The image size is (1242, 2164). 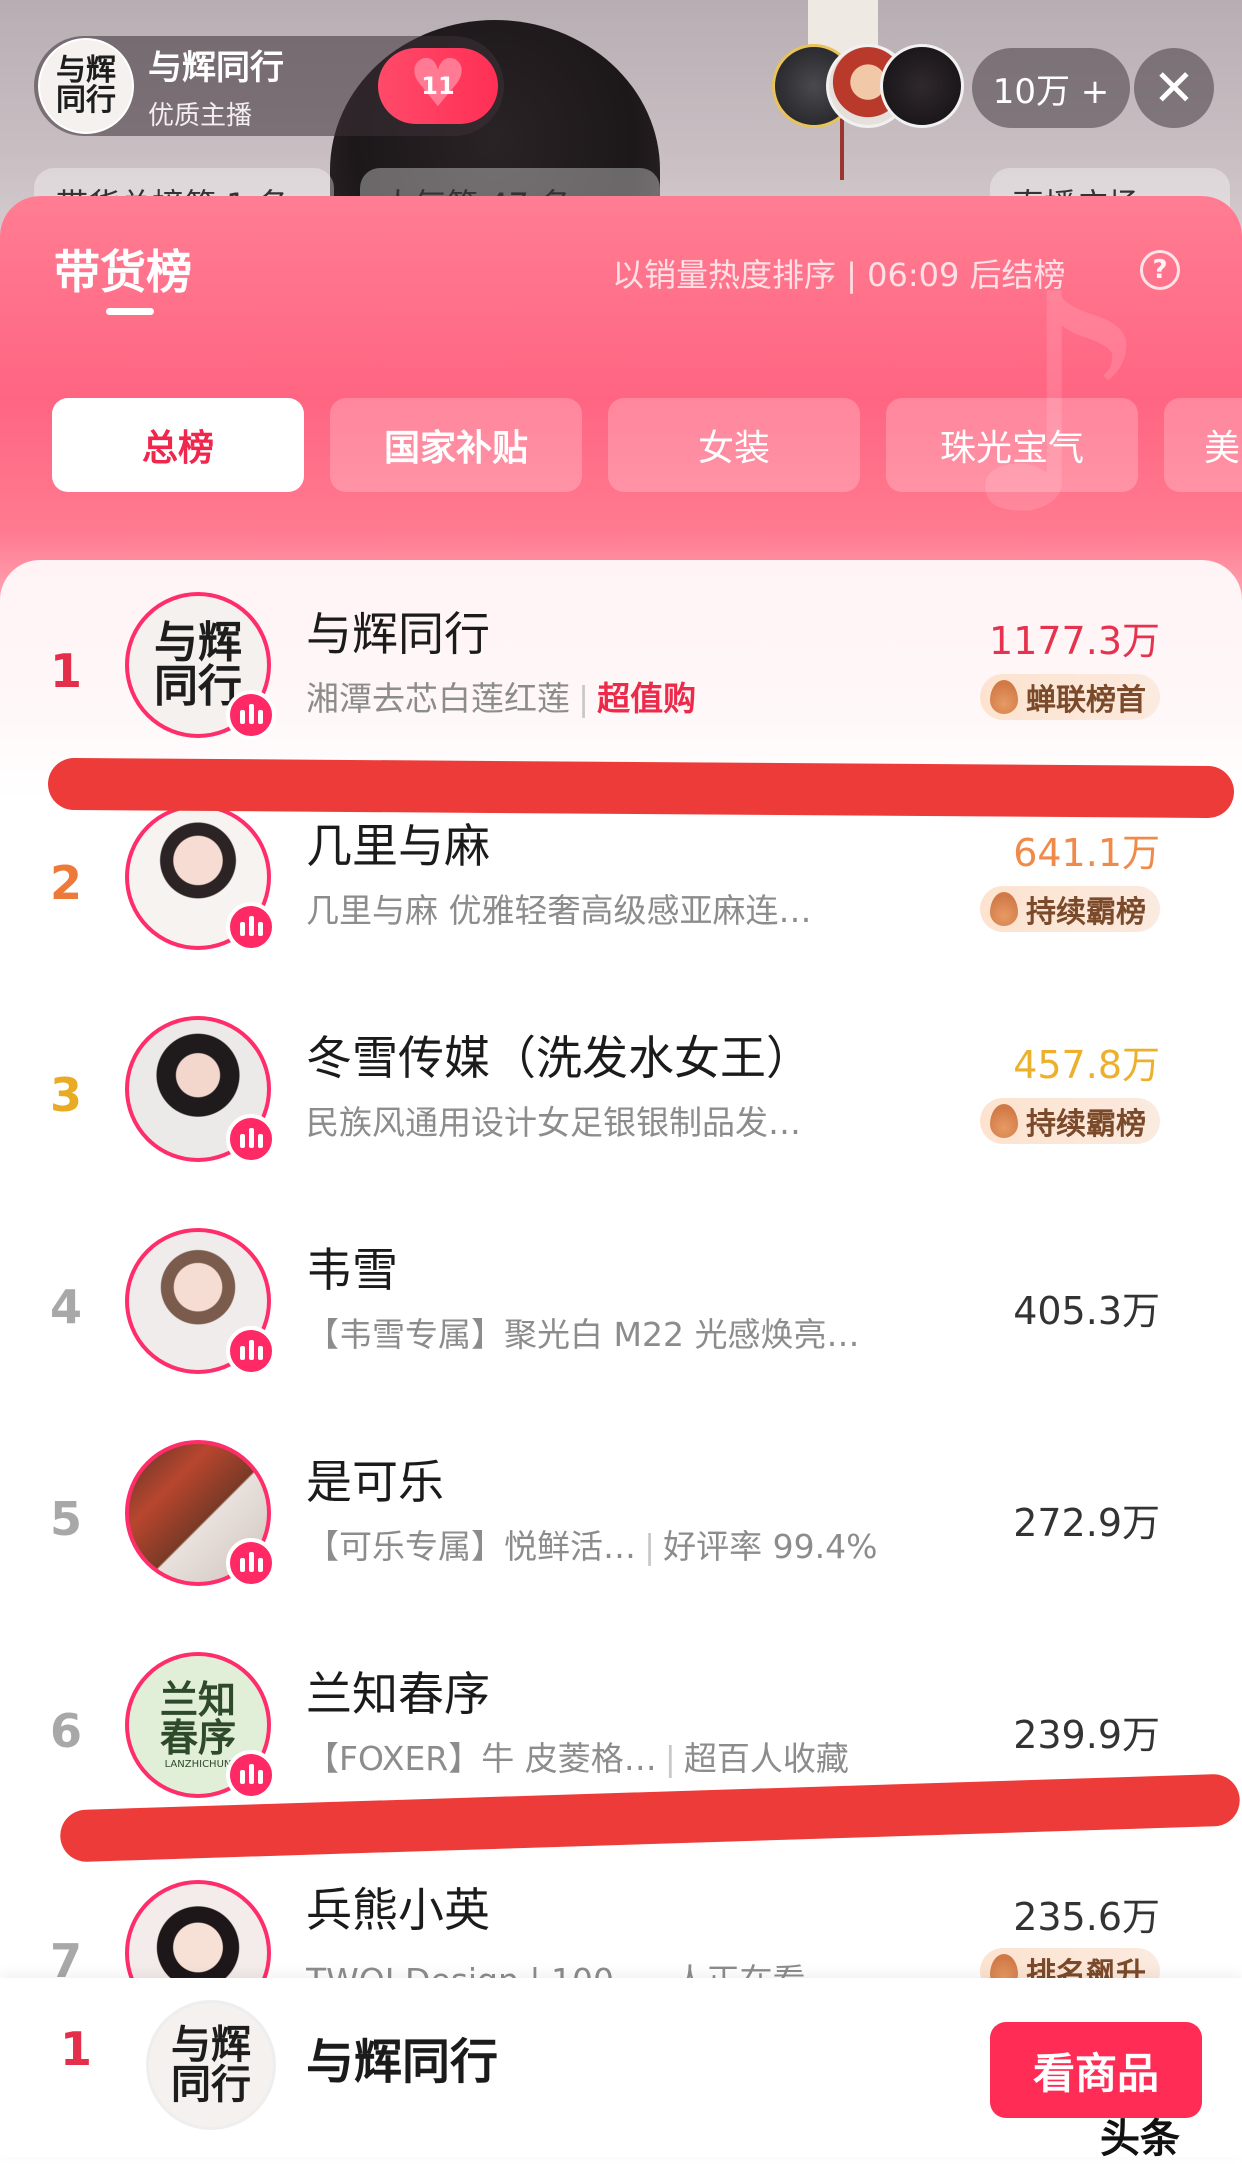 I want to click on current-host-avatar: 与辉同行, so click(x=211, y=2065).